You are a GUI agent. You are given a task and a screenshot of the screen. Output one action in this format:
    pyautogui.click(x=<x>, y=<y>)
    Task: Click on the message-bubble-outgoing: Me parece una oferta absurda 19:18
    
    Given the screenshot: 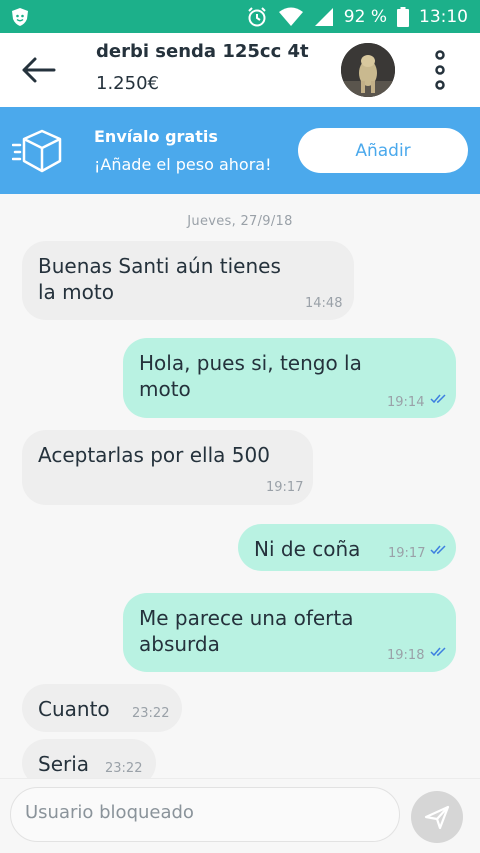 What is the action you would take?
    pyautogui.click(x=289, y=632)
    